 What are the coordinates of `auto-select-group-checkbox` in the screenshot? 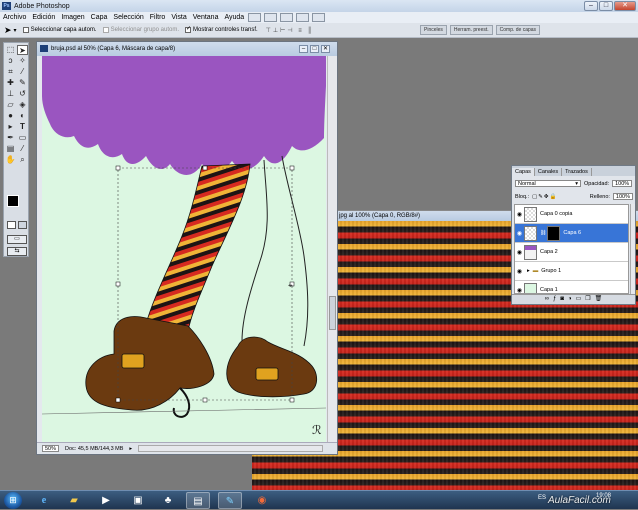 It's located at (105, 30).